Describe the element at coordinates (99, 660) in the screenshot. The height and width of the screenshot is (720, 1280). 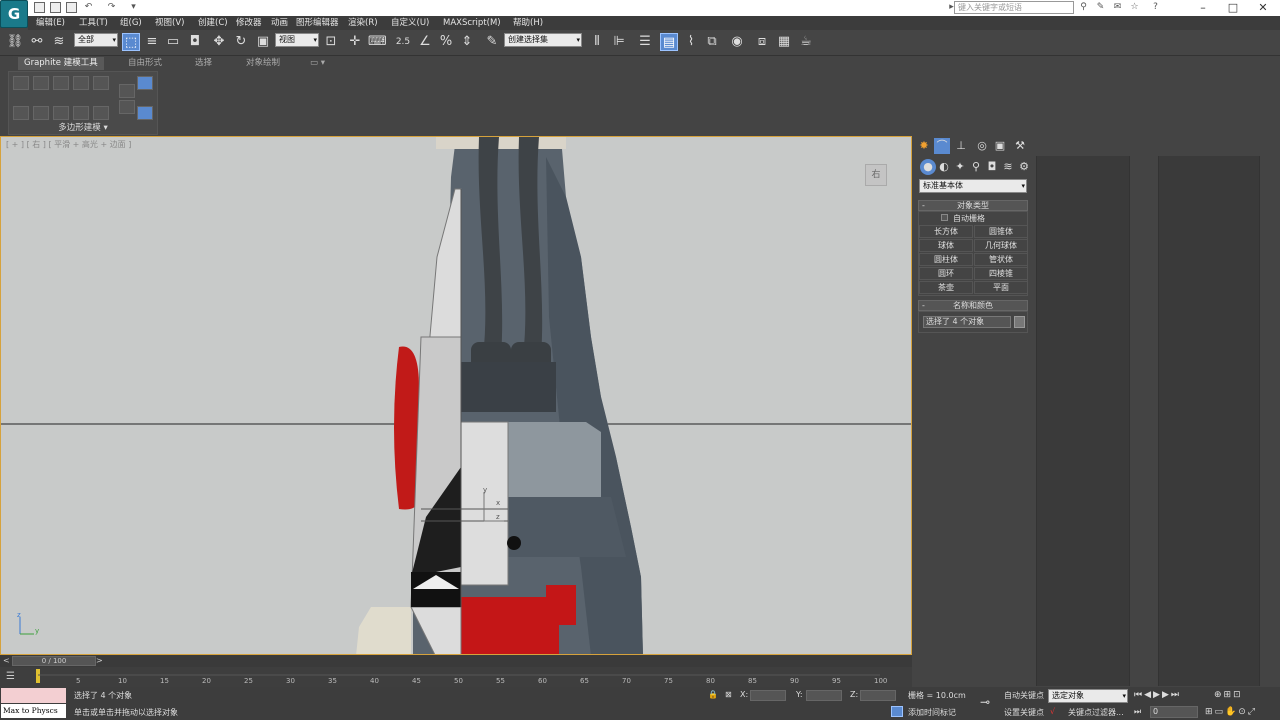
I see `time-next-icon: >` at that location.